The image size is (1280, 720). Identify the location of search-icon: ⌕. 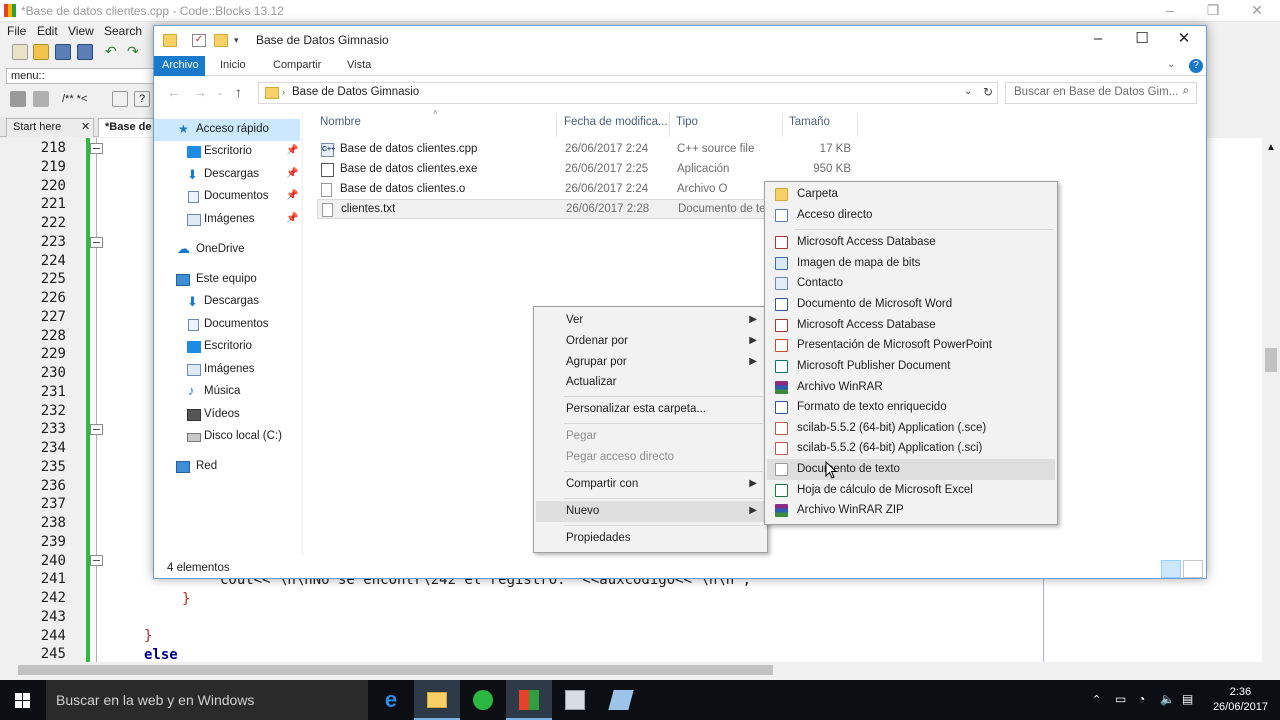
(1186, 91).